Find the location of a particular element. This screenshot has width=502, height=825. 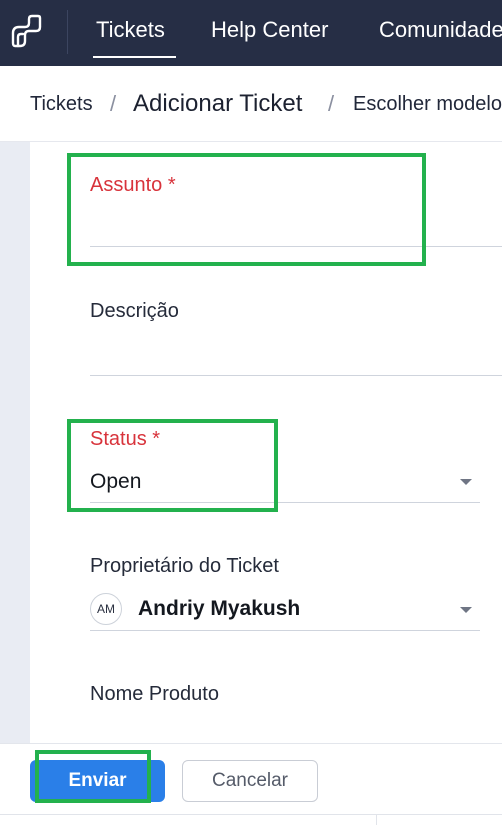

breadcrumb-tickets-link: Tickets is located at coordinates (61, 104).